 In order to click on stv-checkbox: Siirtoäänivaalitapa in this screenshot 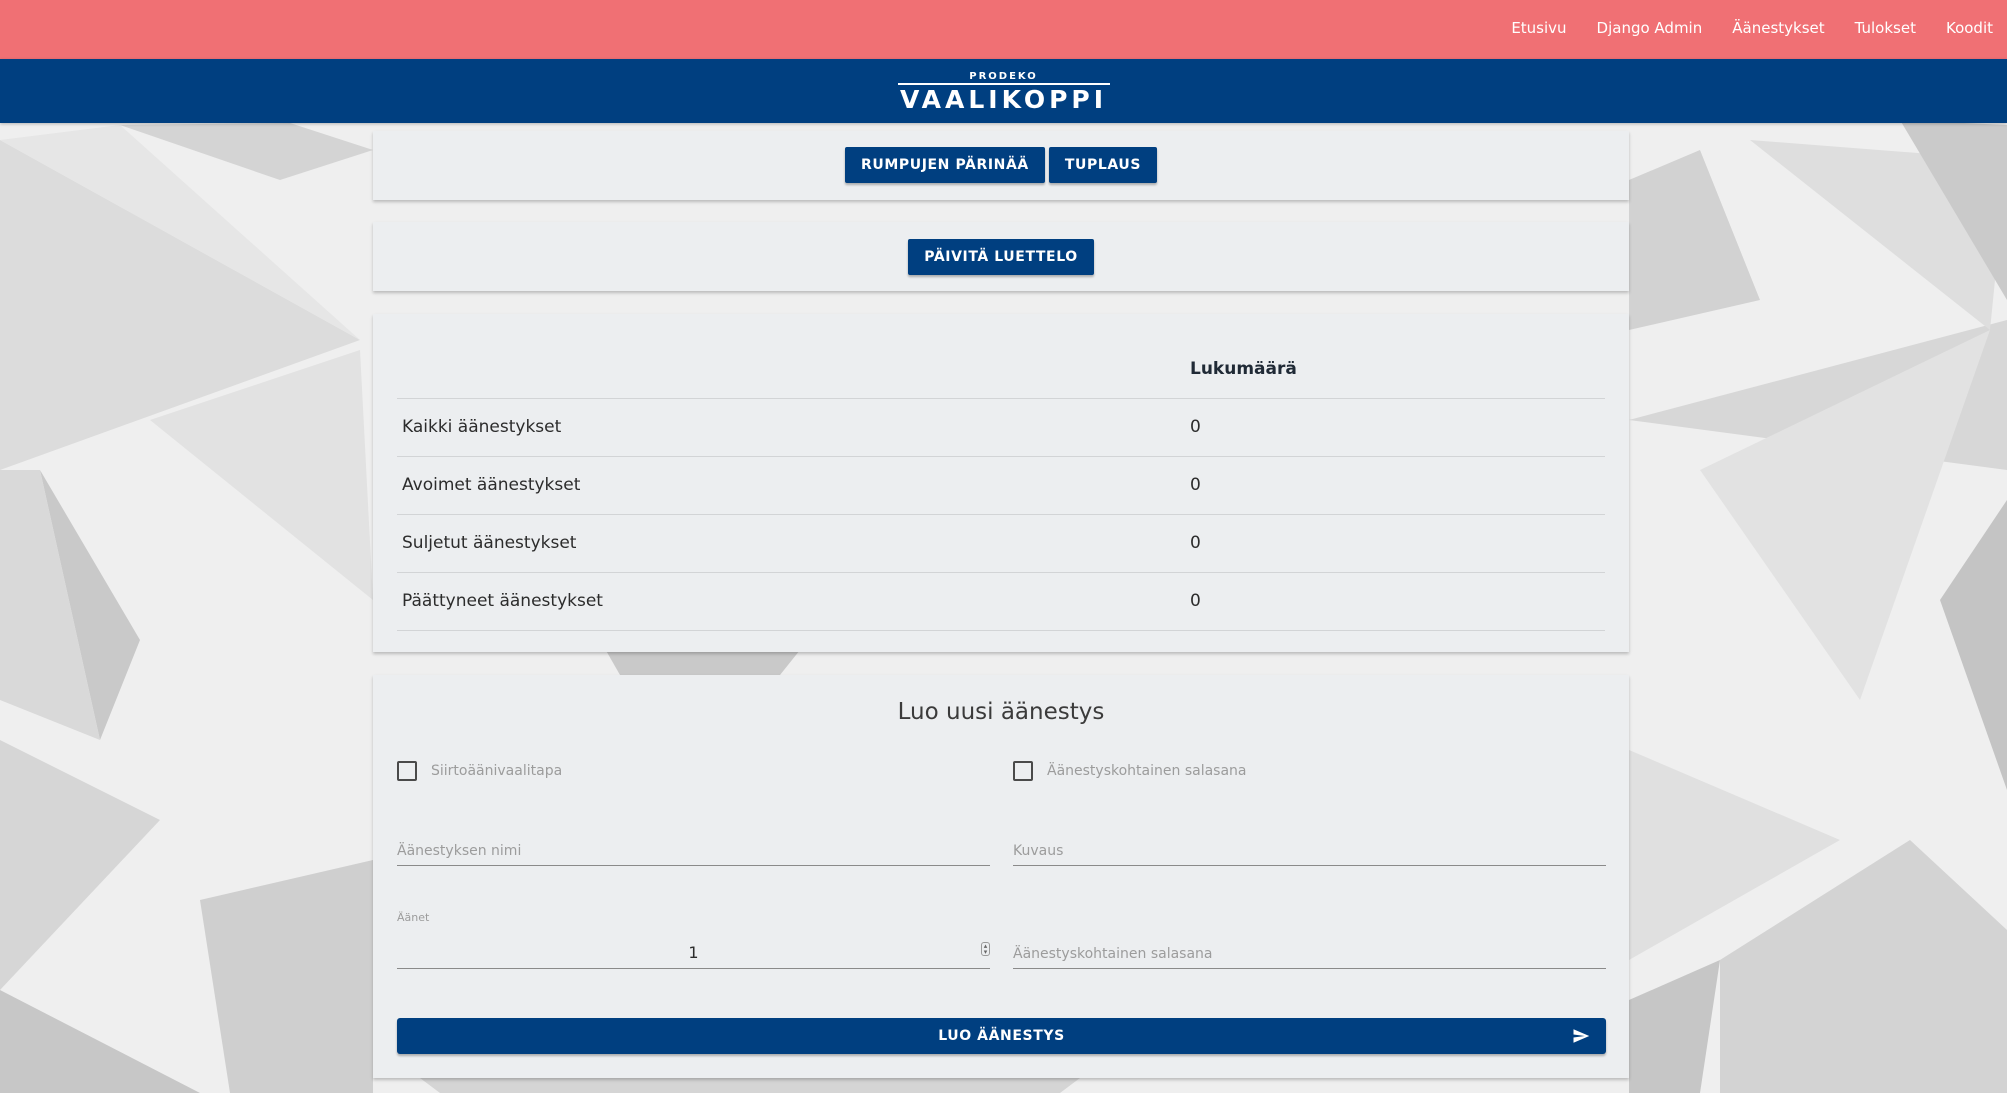, I will do `click(479, 771)`.